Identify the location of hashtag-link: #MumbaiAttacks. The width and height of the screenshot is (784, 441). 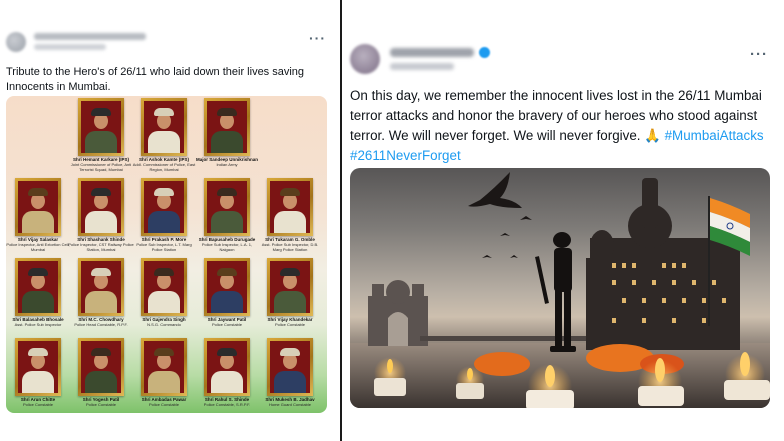
(714, 135).